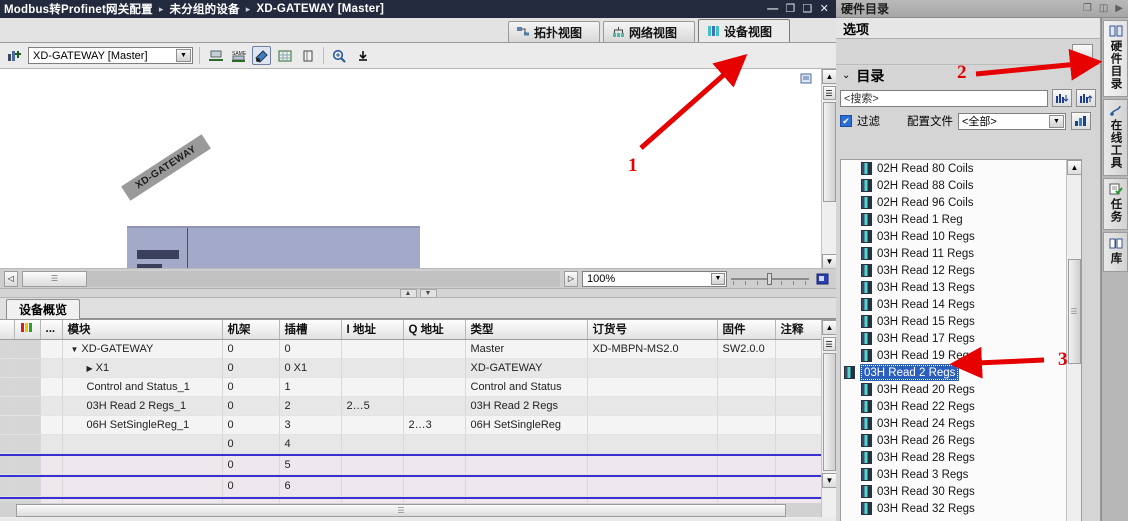  I want to click on catalog-item: 03H Read 2 Regs, so click(910, 372).